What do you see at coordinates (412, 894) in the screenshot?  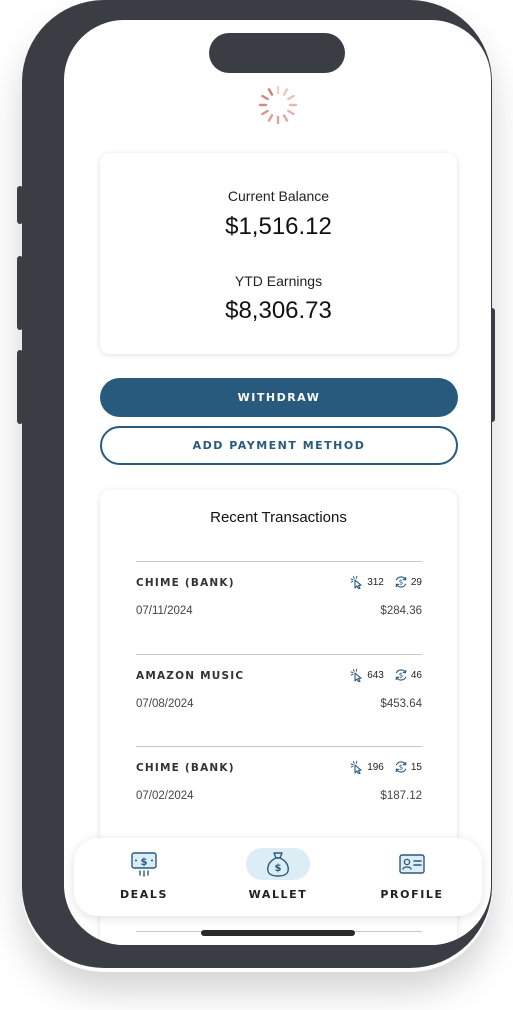 I see `nav-label-profile: PROFILE` at bounding box center [412, 894].